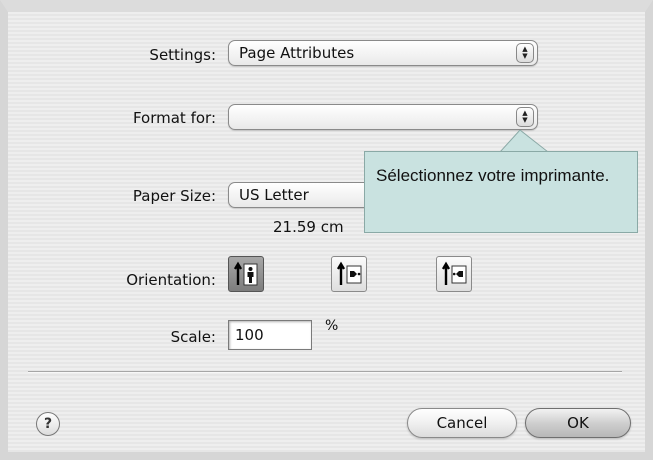  What do you see at coordinates (383, 53) in the screenshot?
I see `settings-popup: Page Attributes ▲ ▼` at bounding box center [383, 53].